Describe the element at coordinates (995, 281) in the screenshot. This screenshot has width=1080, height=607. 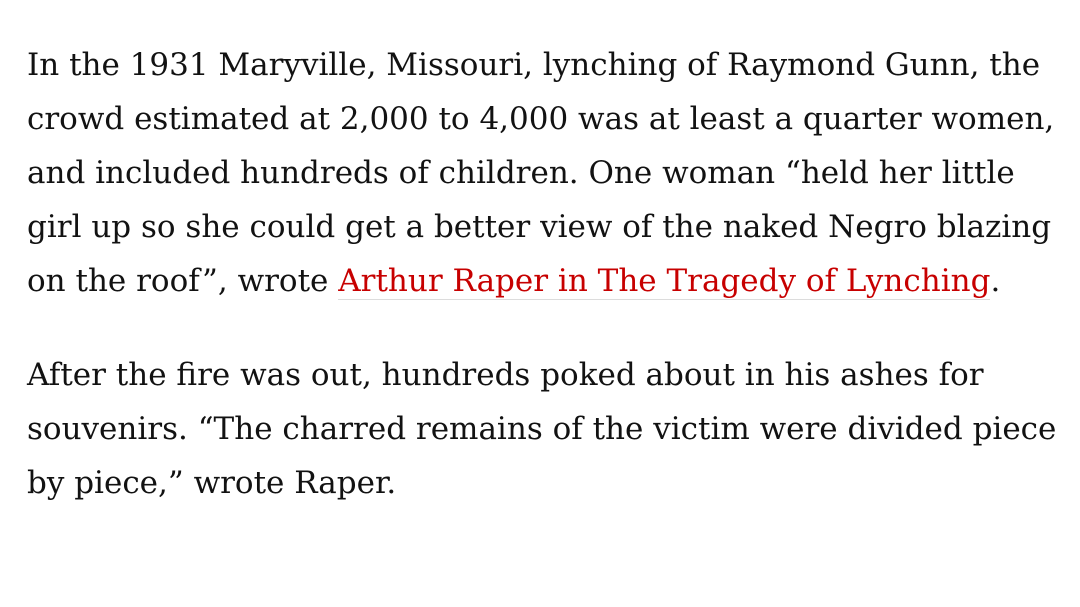
I see `paragraph-end-punctuation: .` at that location.